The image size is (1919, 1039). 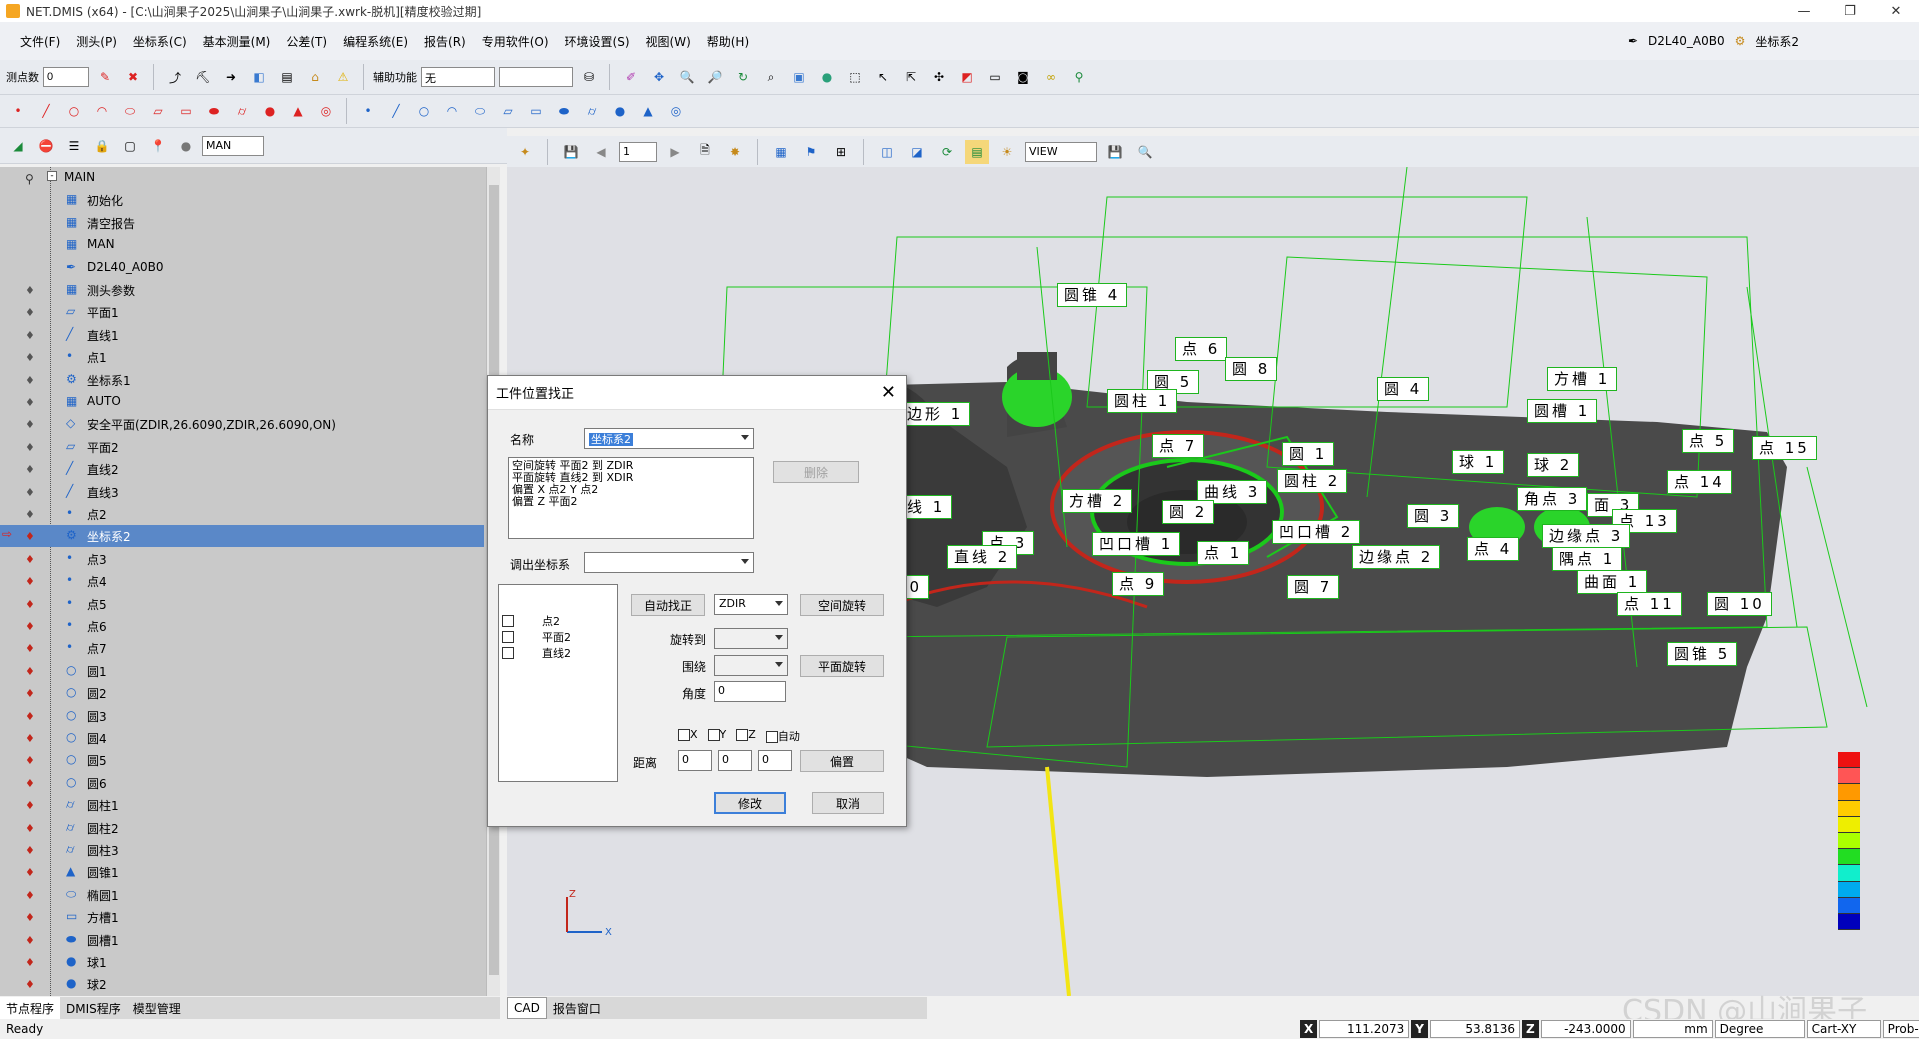 What do you see at coordinates (46, 146) in the screenshot?
I see `stop-icon: ⛔` at bounding box center [46, 146].